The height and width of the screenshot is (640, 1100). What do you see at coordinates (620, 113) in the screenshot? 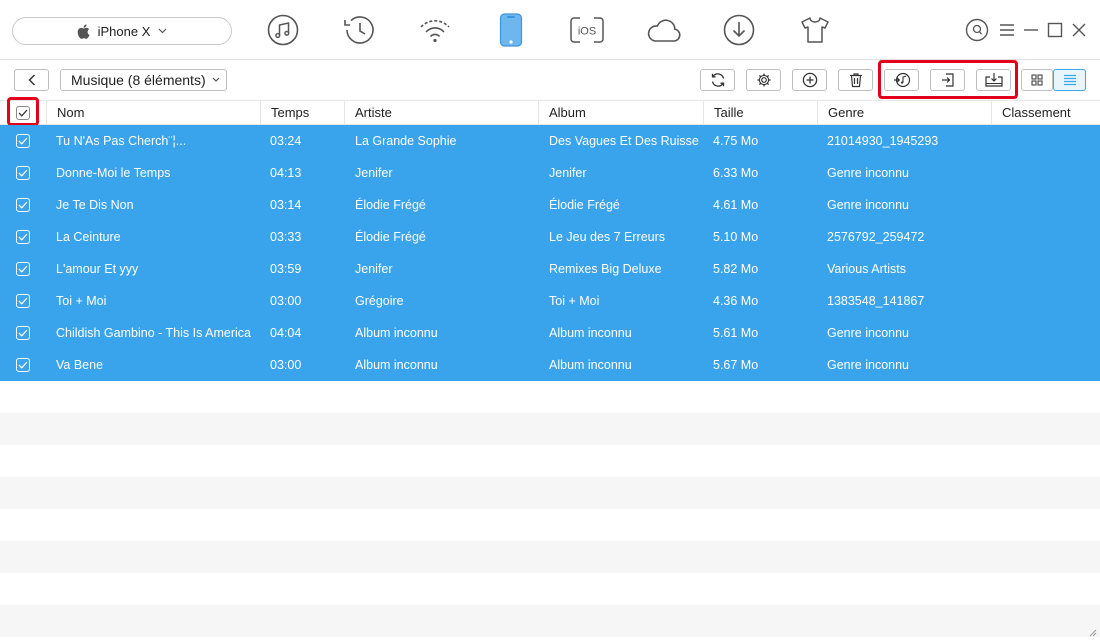
I see `column-header-album: Album` at bounding box center [620, 113].